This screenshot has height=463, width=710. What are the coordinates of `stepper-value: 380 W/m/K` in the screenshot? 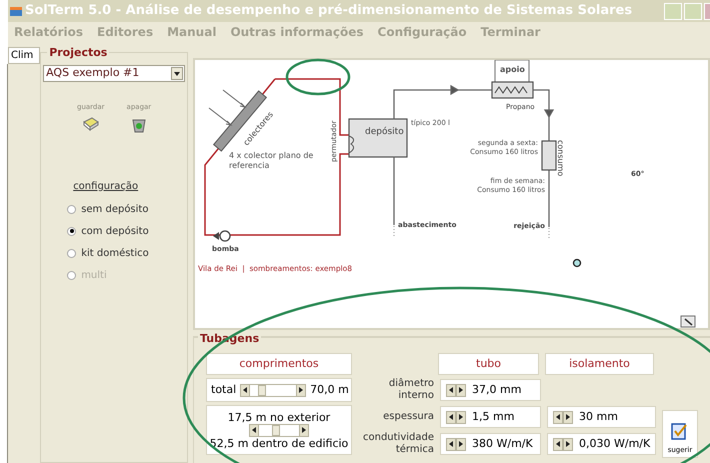 It's located at (502, 444).